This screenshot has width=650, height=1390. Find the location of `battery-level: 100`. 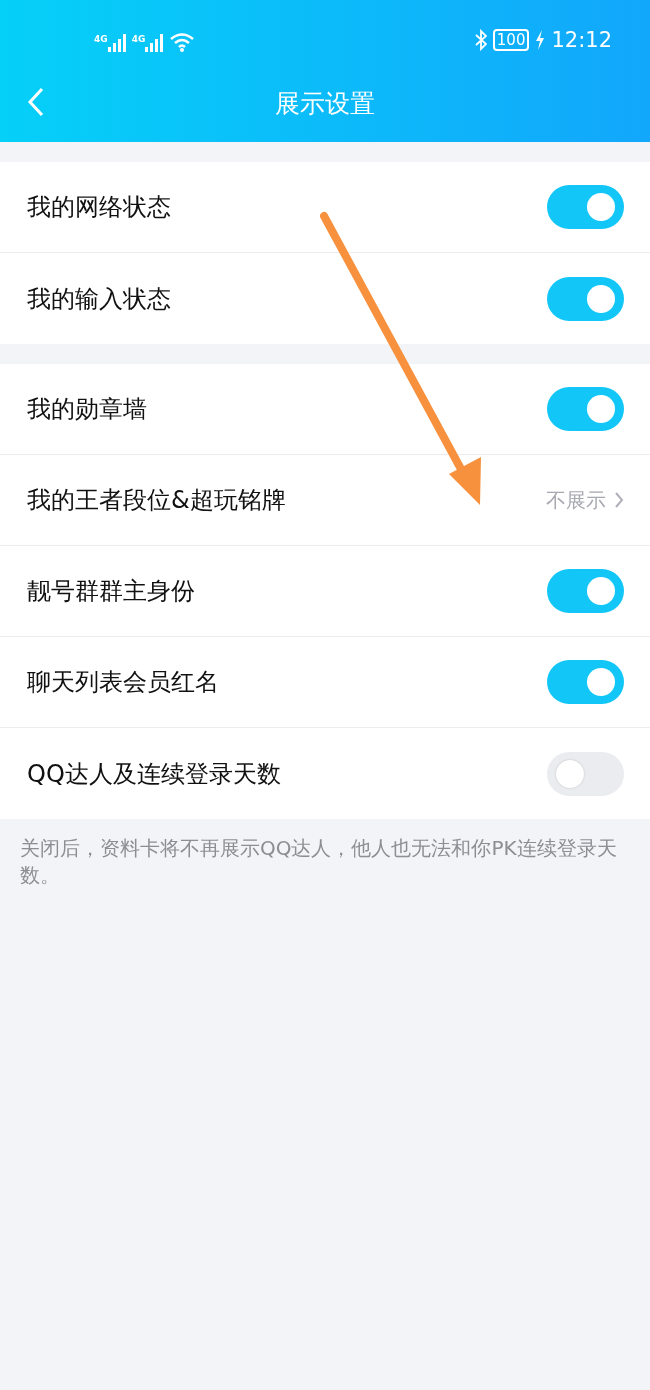

battery-level: 100 is located at coordinates (511, 39).